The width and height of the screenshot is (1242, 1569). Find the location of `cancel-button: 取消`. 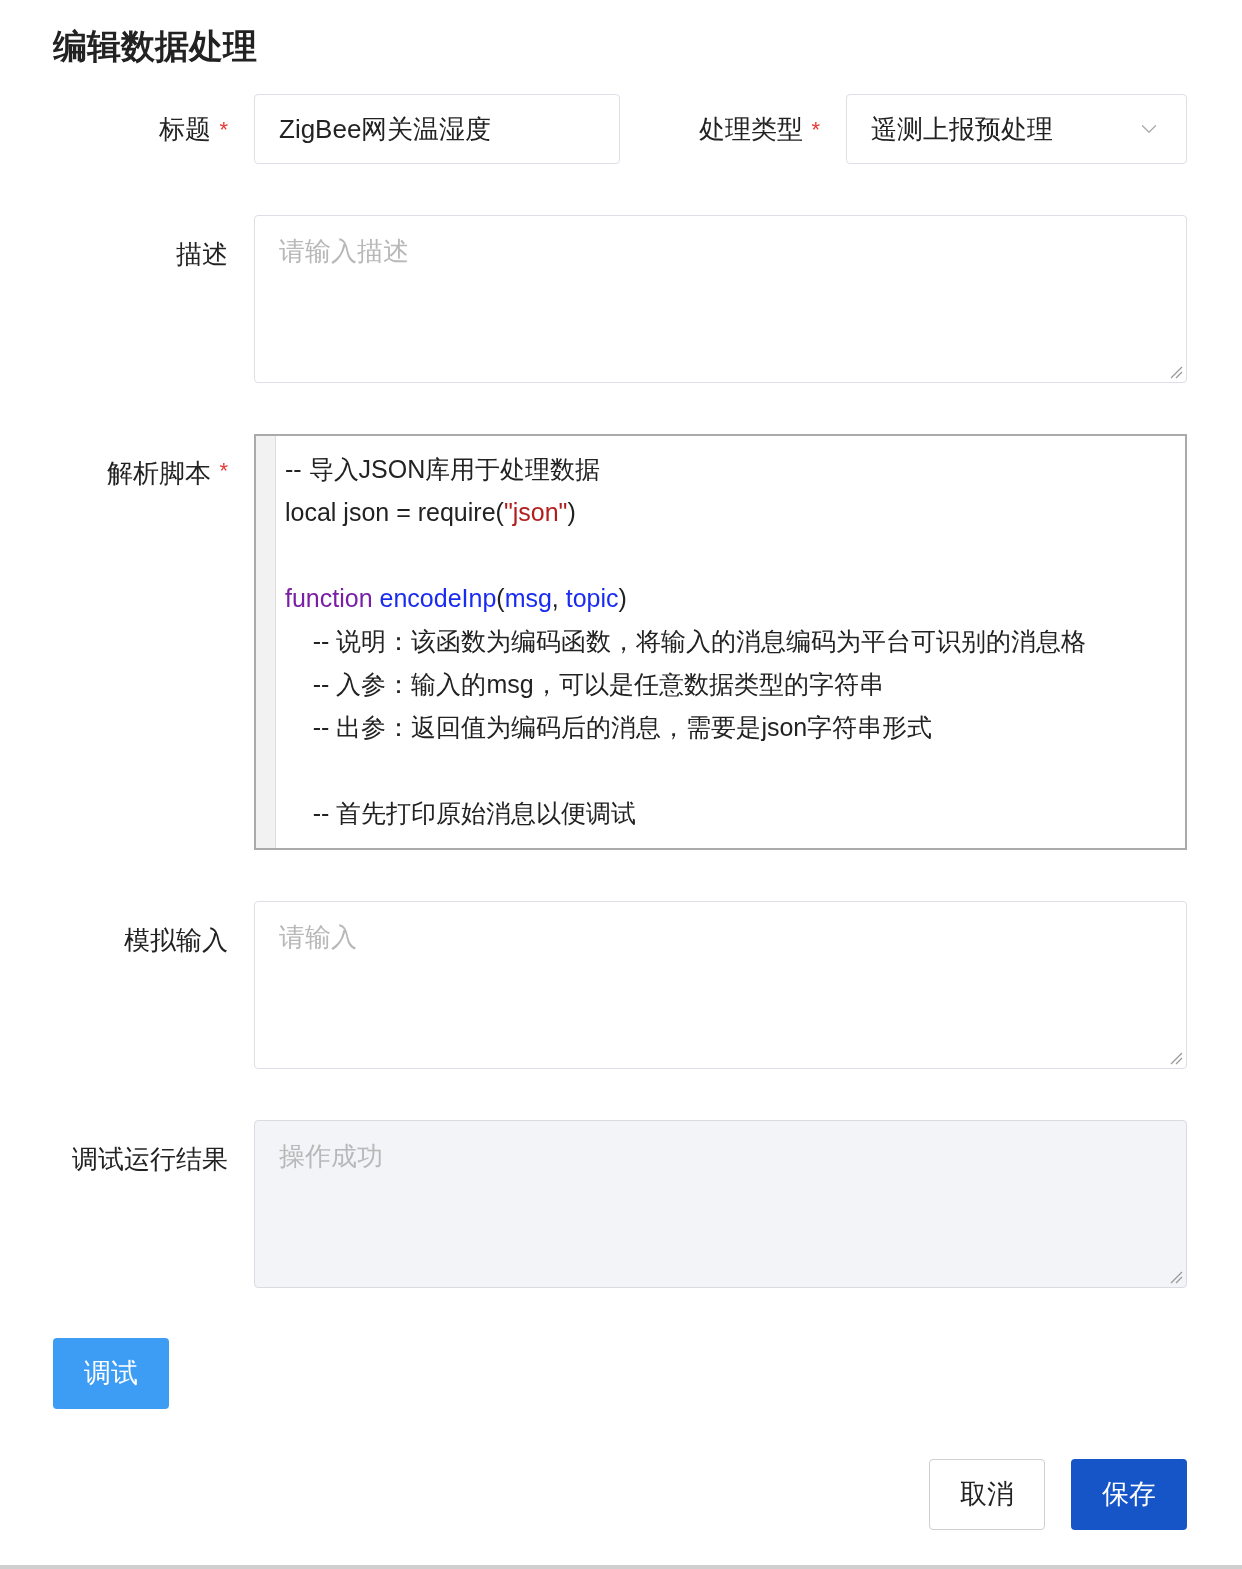

cancel-button: 取消 is located at coordinates (987, 1494).